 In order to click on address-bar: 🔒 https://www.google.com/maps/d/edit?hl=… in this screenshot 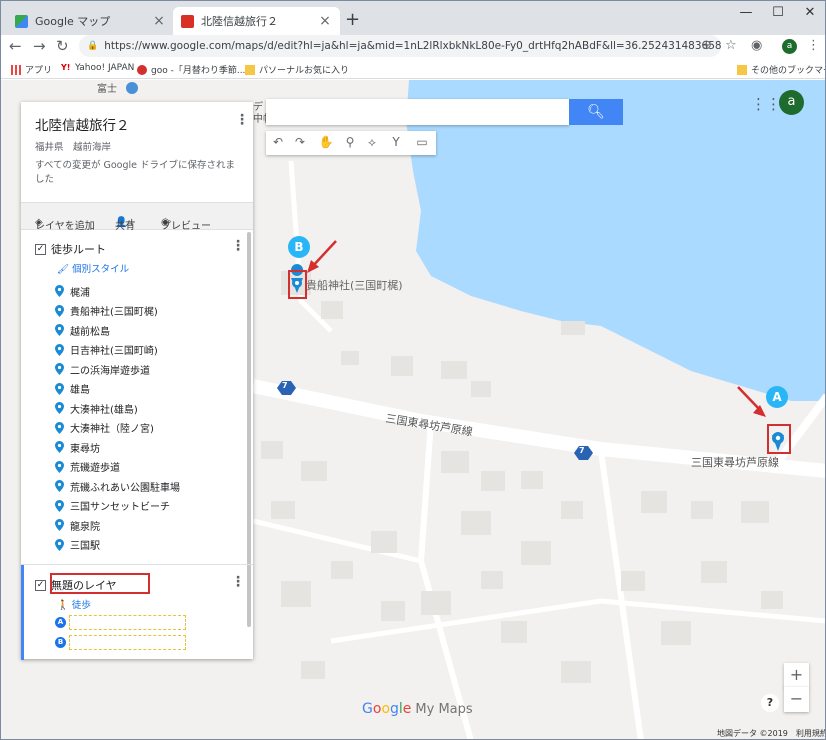, I will do `click(400, 46)`.